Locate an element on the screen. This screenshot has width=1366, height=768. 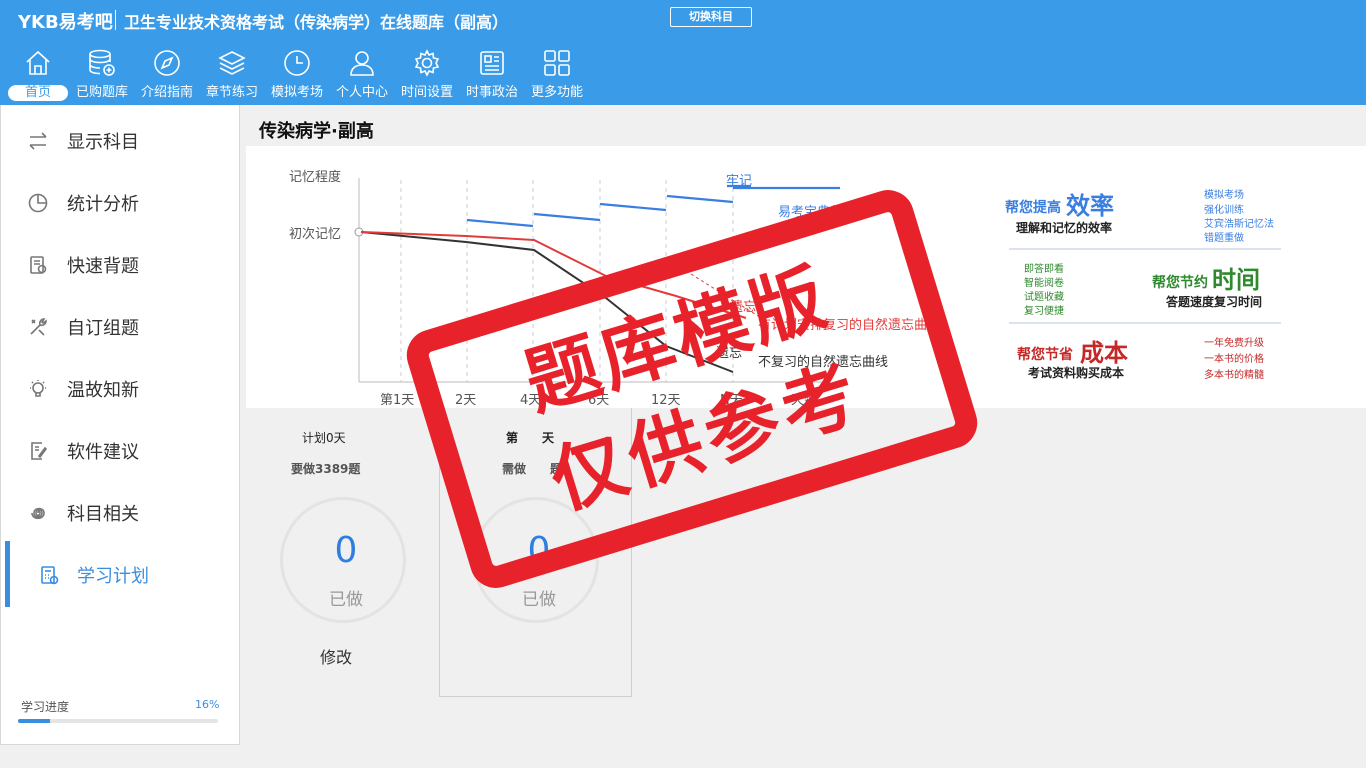
database-icon is located at coordinates (102, 63).